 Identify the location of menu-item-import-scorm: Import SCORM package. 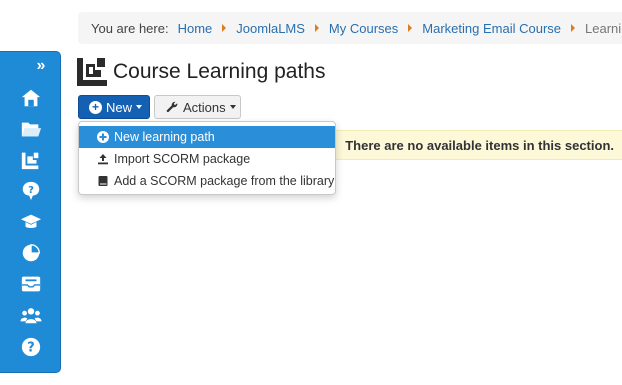
(207, 159).